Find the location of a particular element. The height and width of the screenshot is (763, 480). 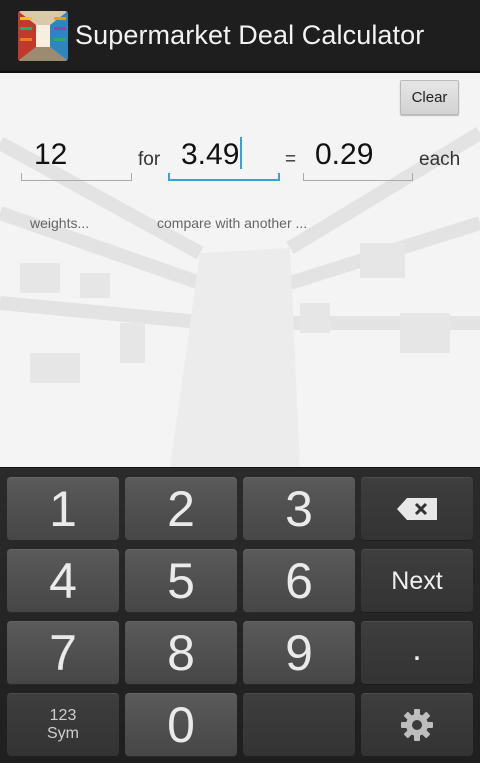

key-8: 8 is located at coordinates (181, 653).